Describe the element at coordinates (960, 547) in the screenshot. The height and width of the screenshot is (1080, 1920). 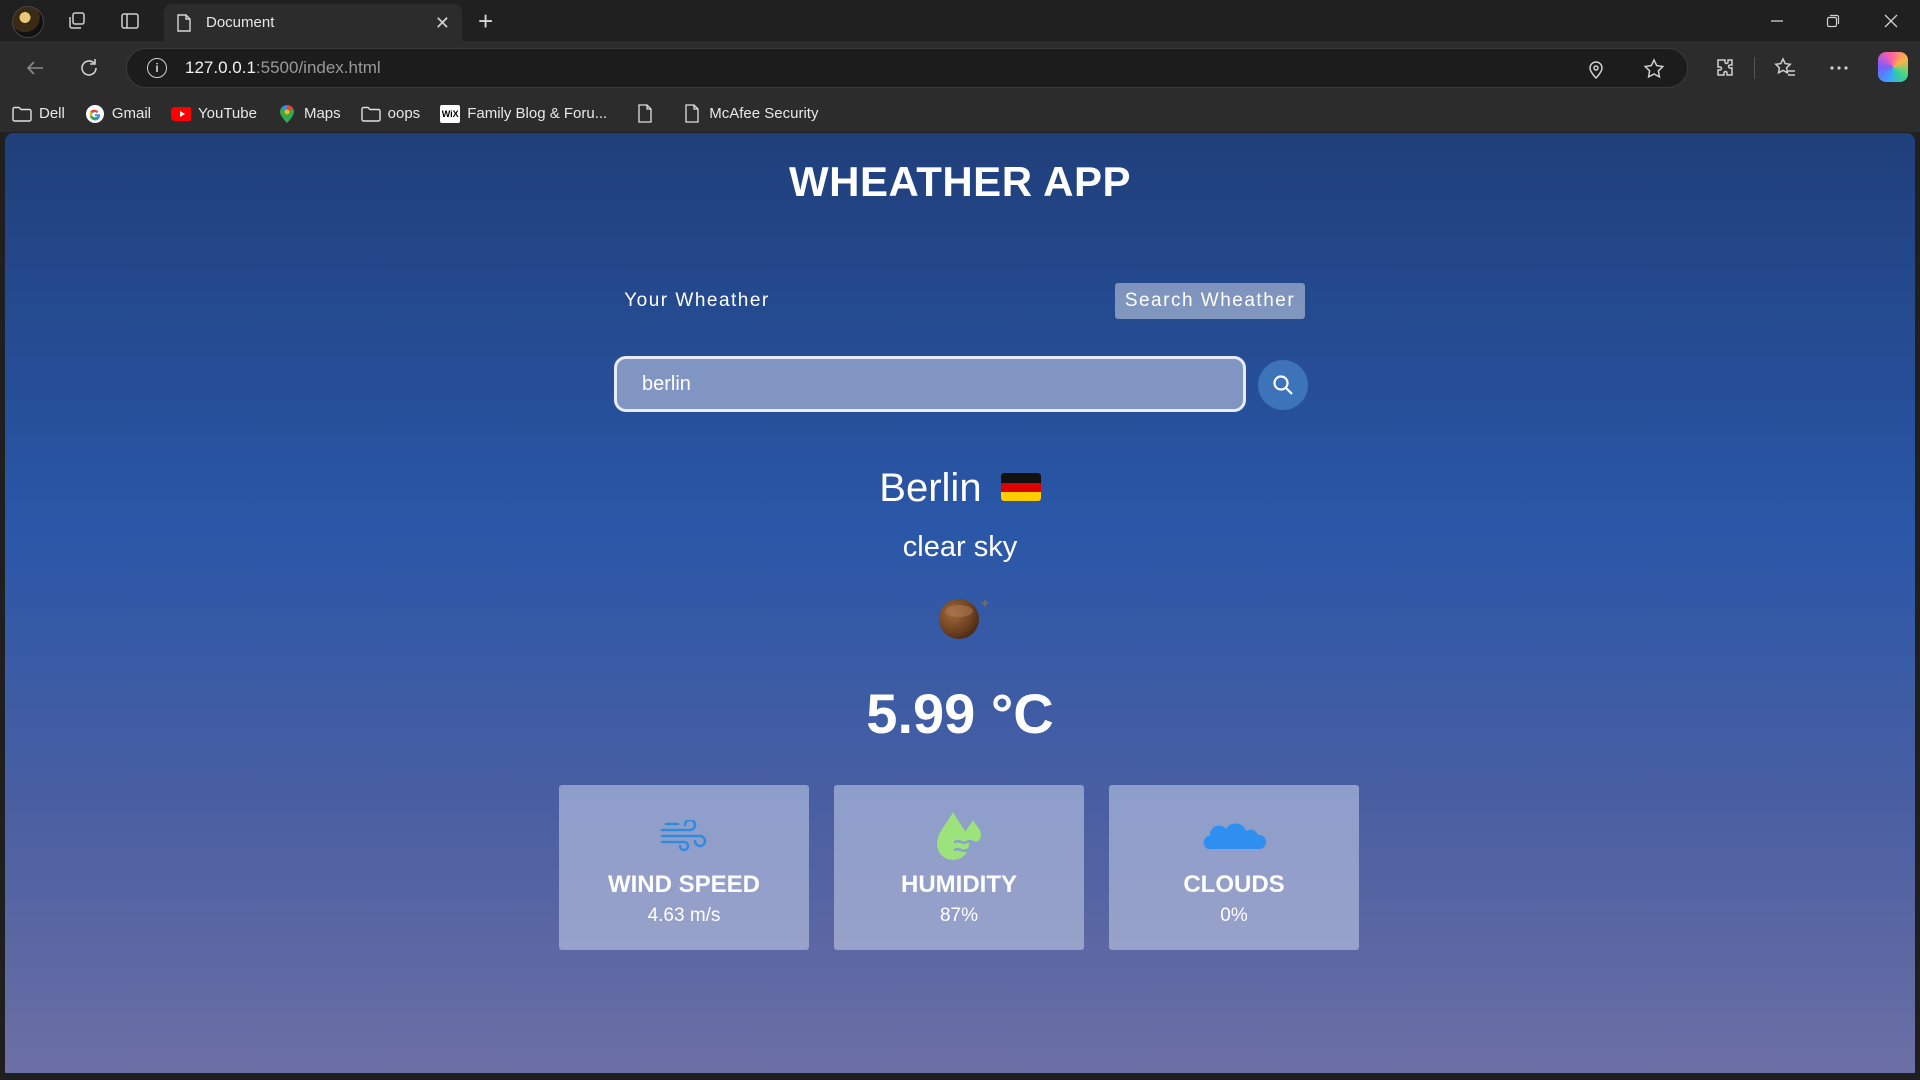
I see `weather-description: clear sky` at that location.